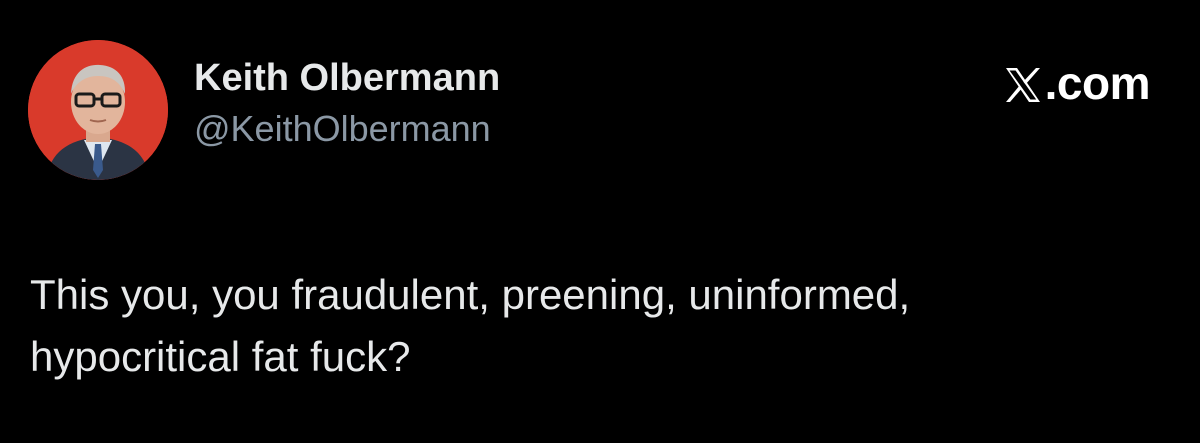 Image resolution: width=1200 pixels, height=443 pixels. What do you see at coordinates (1022, 85) in the screenshot?
I see `x-logo-icon` at bounding box center [1022, 85].